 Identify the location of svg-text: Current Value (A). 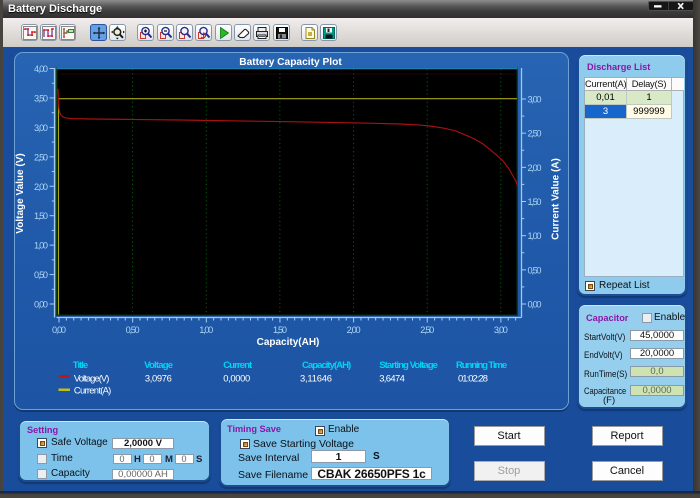
(556, 199).